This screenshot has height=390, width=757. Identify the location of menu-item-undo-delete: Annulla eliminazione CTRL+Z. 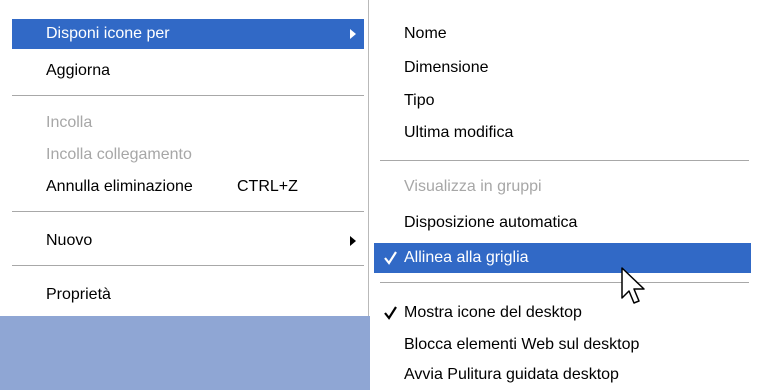
(188, 187).